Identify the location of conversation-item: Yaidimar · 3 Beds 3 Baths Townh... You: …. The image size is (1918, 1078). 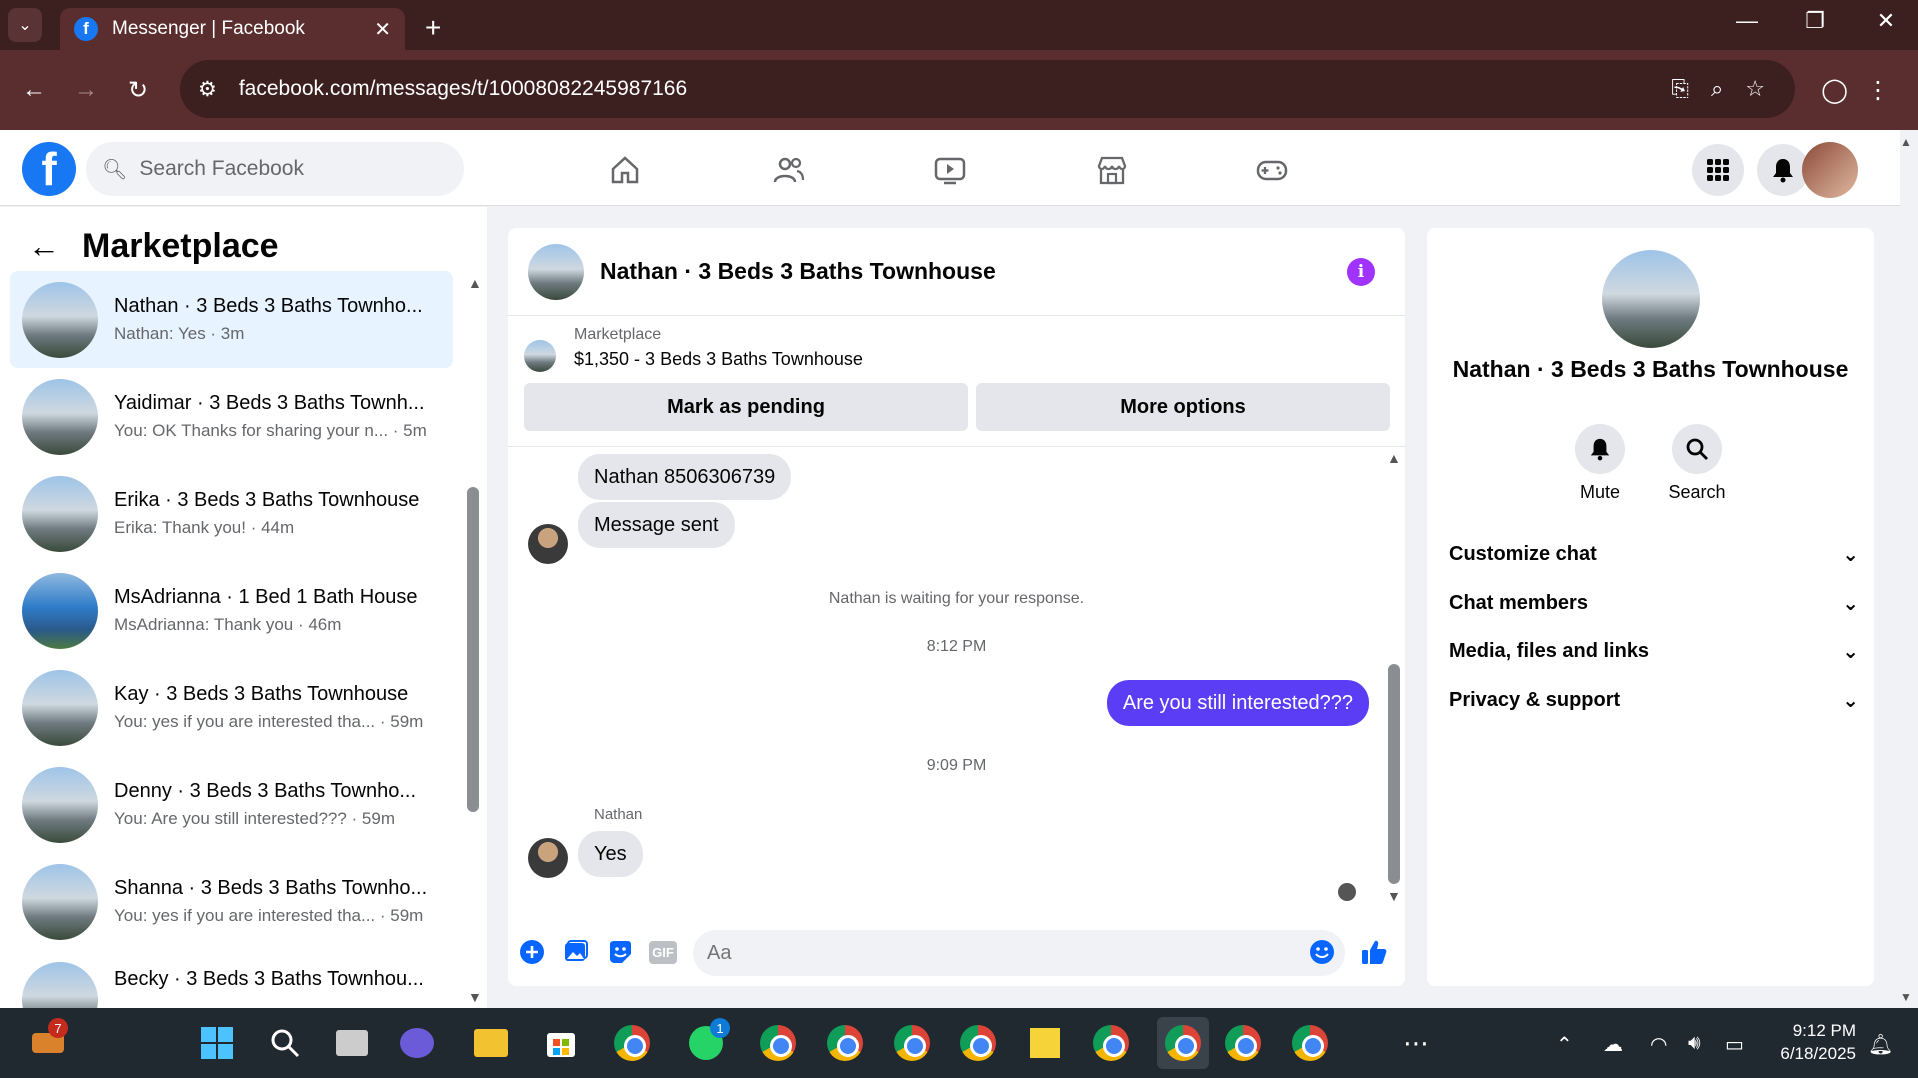
(231, 416).